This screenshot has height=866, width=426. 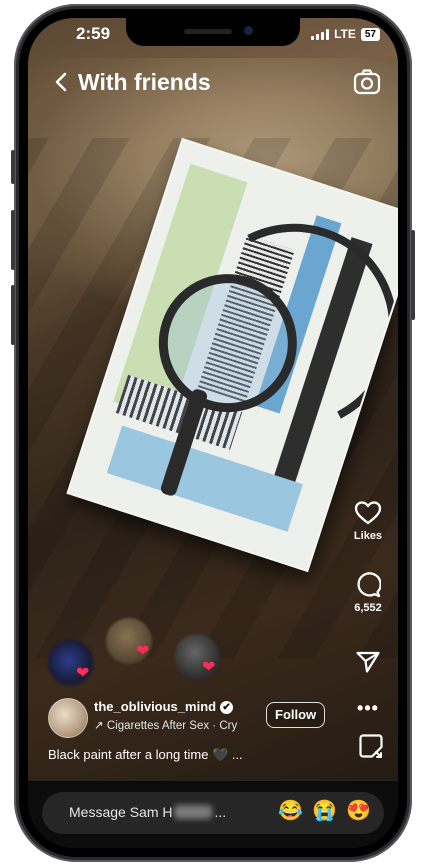 What do you see at coordinates (13, 240) in the screenshot?
I see `volume-up-button` at bounding box center [13, 240].